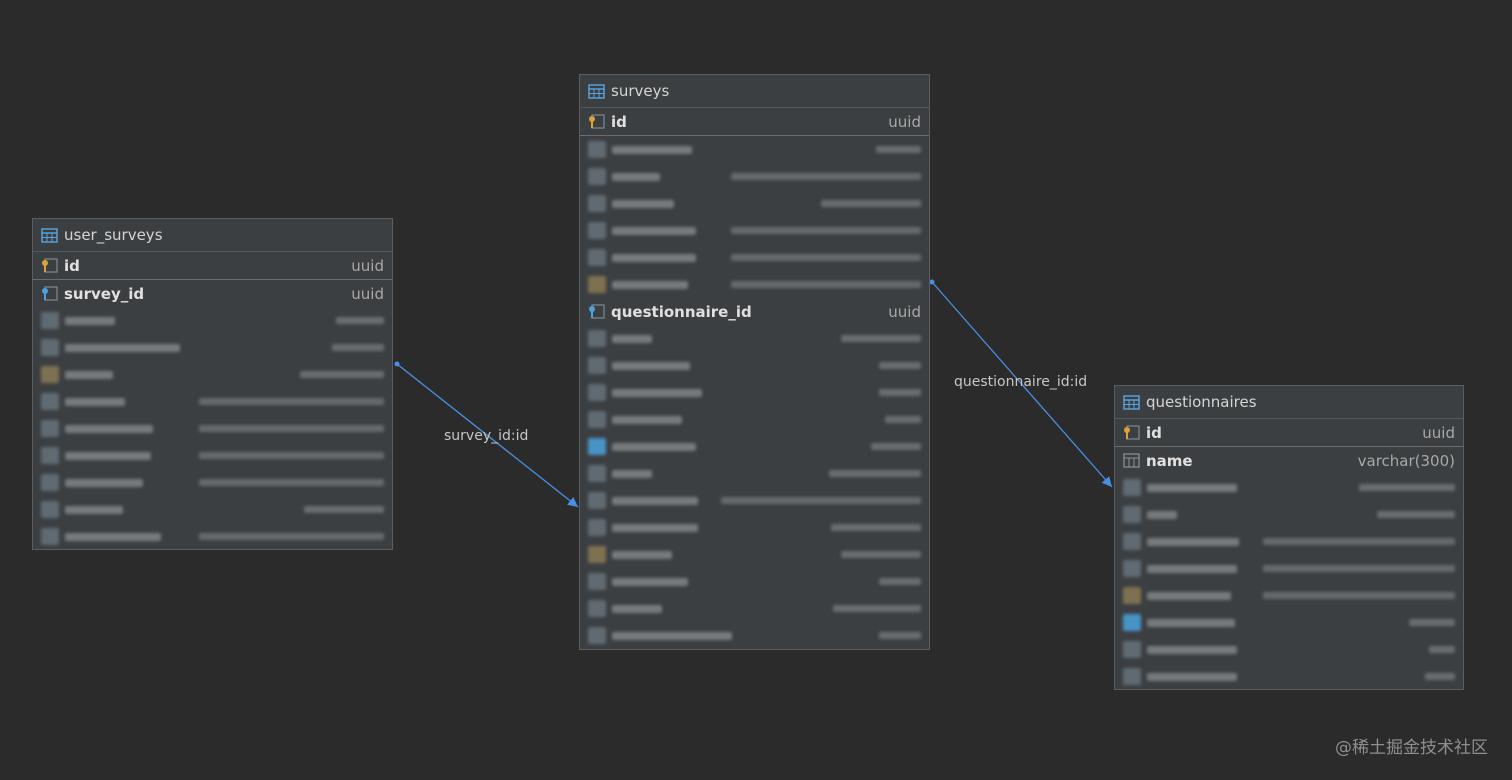  What do you see at coordinates (932, 282) in the screenshot?
I see `relation-anchor-questionnaire` at bounding box center [932, 282].